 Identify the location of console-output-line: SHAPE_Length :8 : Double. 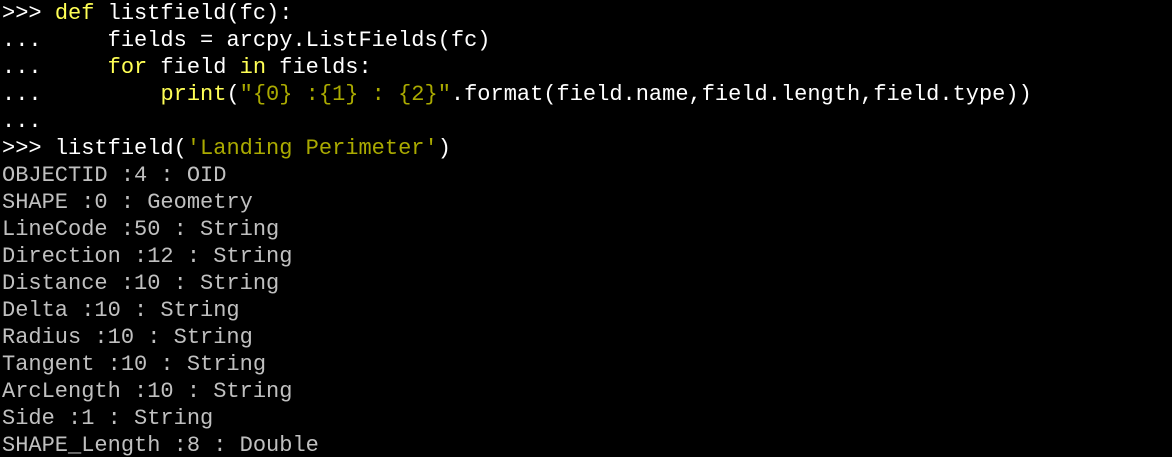
(586, 444).